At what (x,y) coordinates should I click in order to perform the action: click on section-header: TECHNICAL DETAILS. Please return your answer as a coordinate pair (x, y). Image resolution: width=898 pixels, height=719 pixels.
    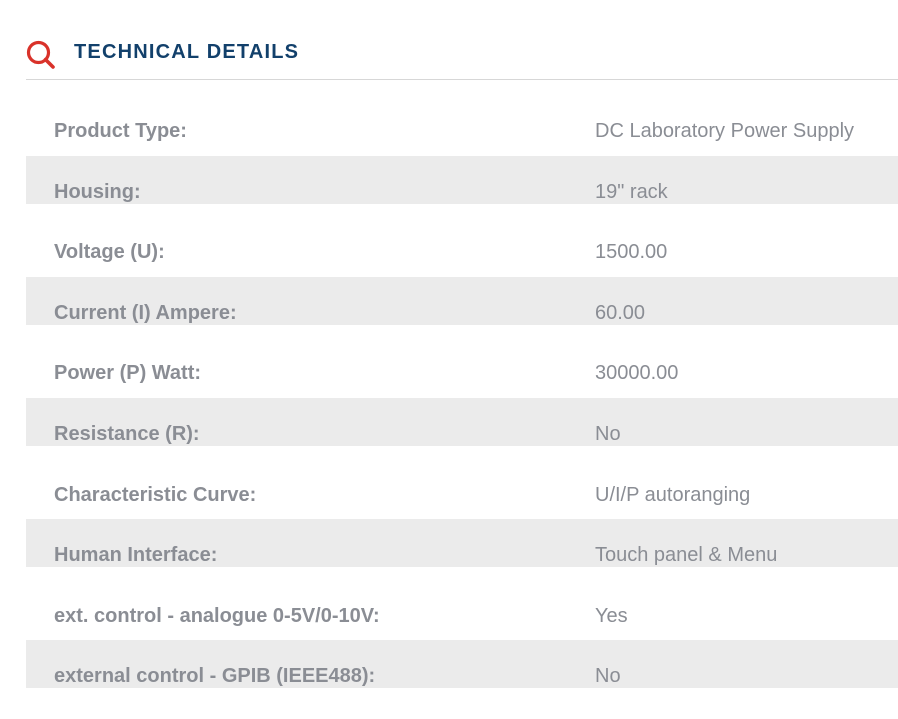
    Looking at the image, I should click on (462, 40).